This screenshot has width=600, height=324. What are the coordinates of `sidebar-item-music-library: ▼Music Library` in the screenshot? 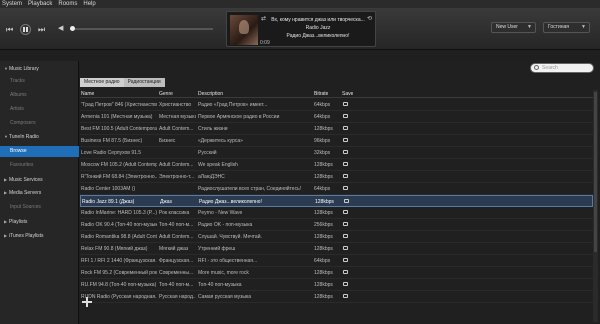 It's located at (39, 68).